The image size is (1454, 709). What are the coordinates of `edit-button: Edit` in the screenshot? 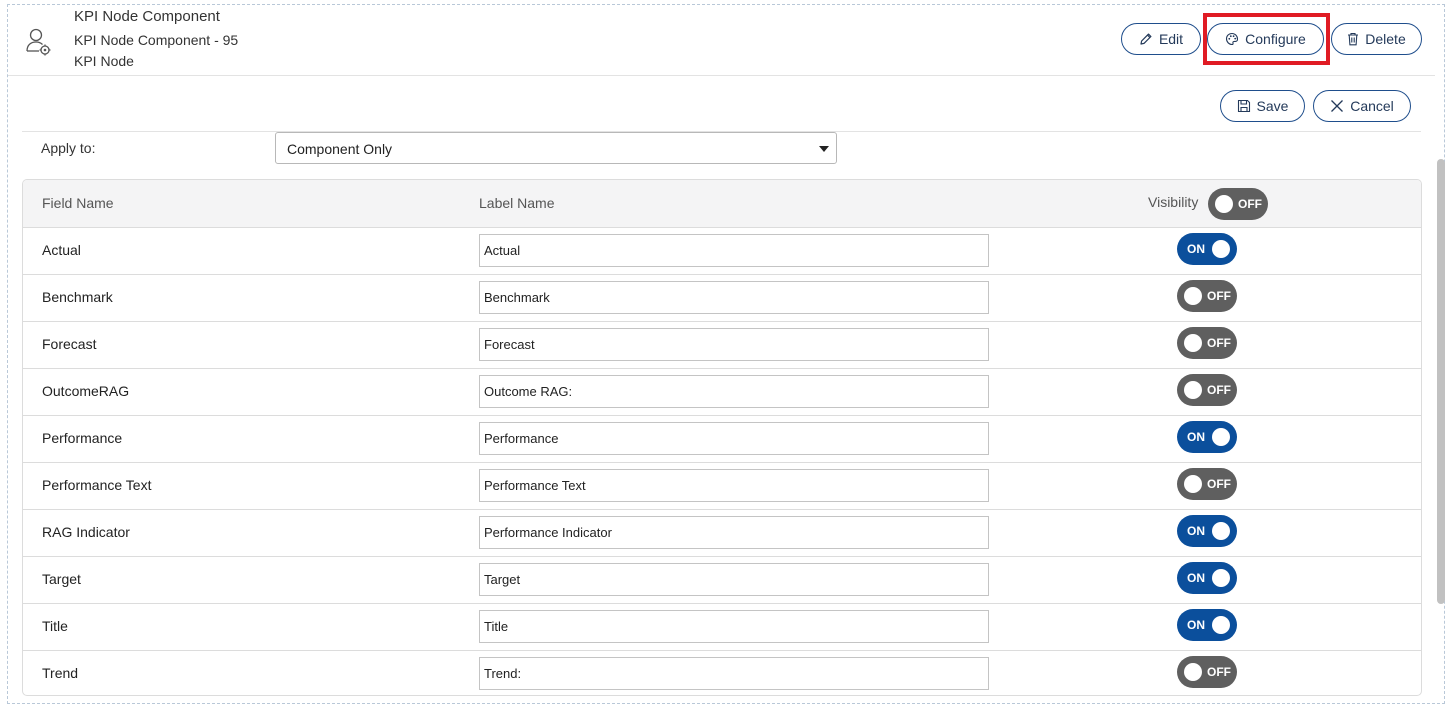 It's located at (1161, 39).